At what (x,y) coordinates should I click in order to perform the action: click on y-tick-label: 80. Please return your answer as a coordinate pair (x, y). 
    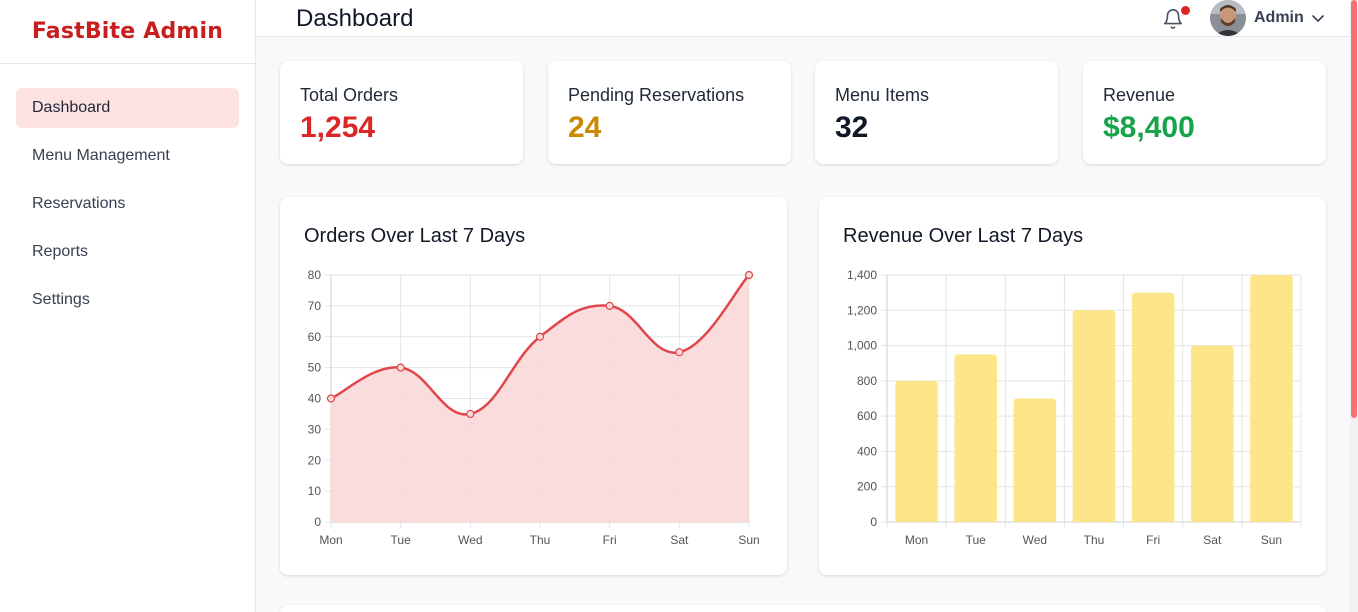
    Looking at the image, I should click on (315, 275).